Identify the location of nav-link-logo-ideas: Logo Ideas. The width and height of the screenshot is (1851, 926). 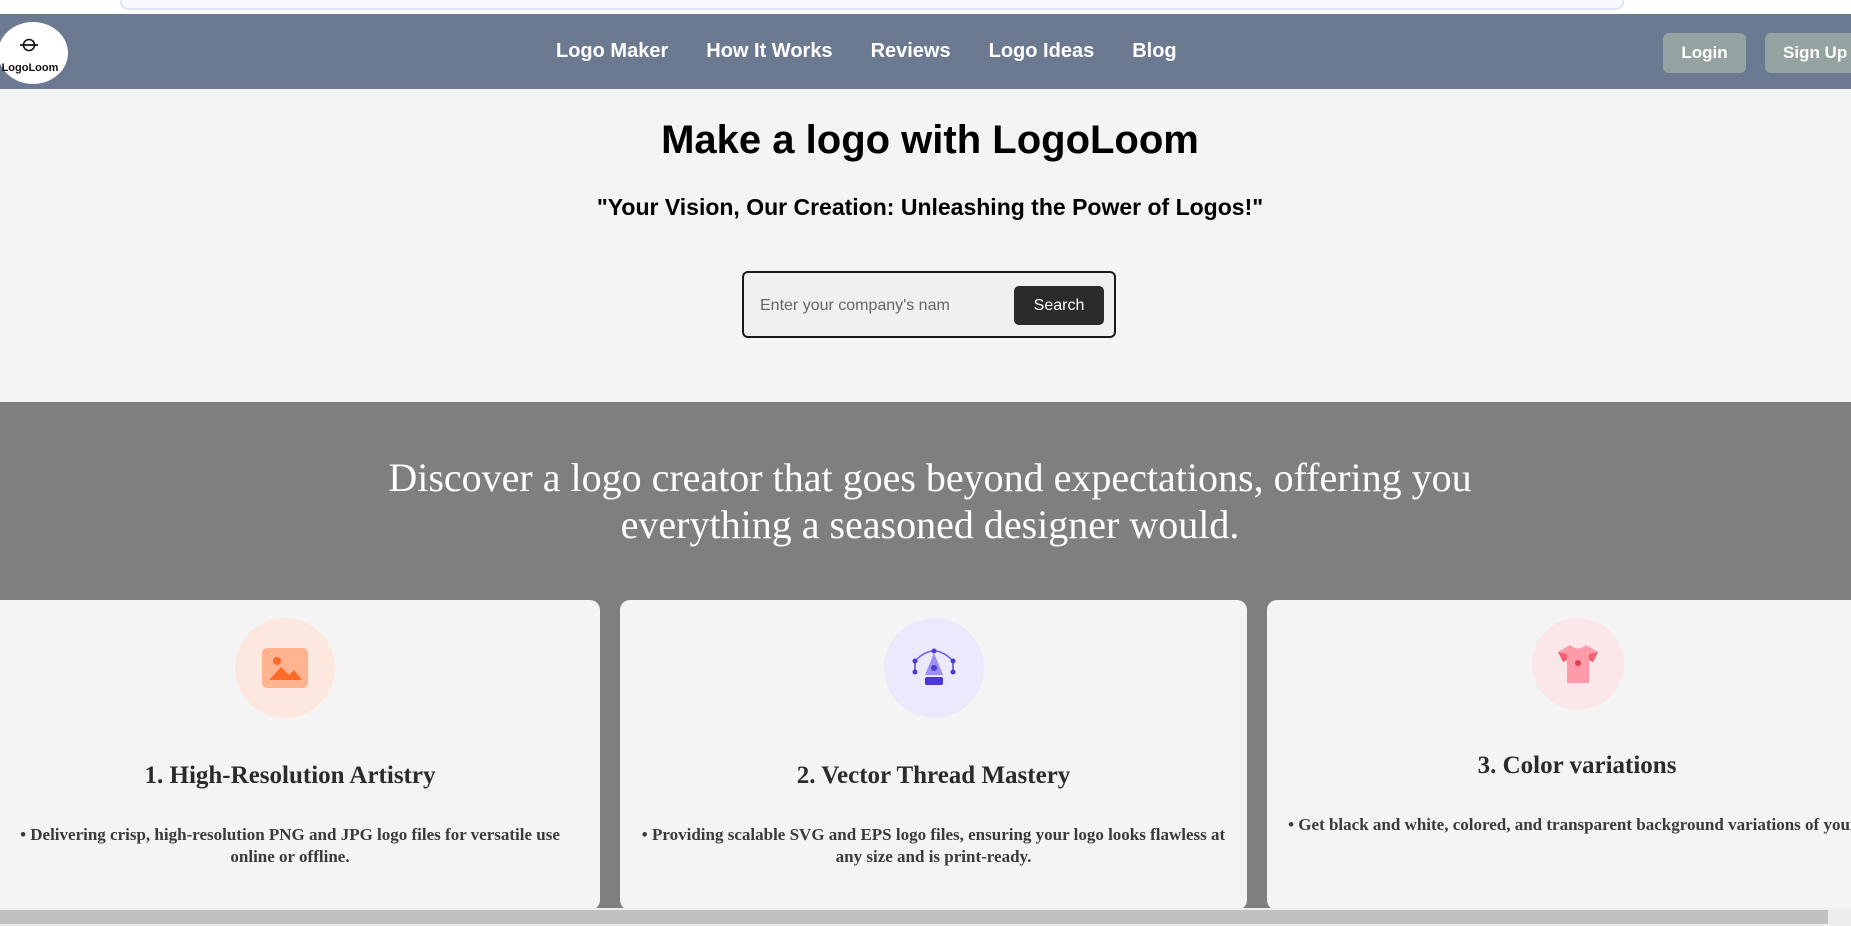
(1042, 51).